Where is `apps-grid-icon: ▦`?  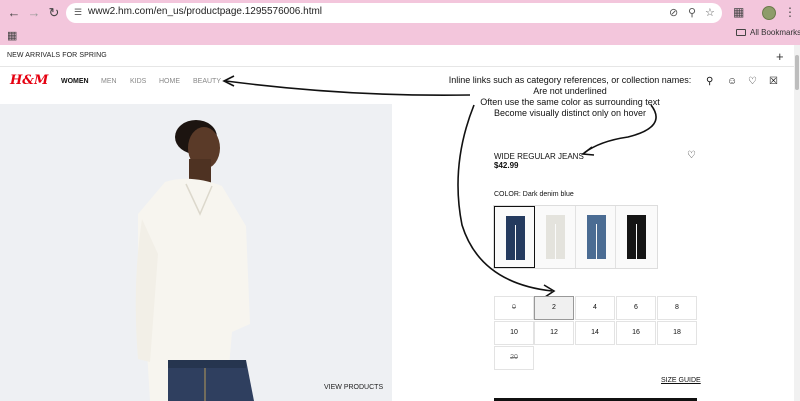
apps-grid-icon: ▦ is located at coordinates (12, 35).